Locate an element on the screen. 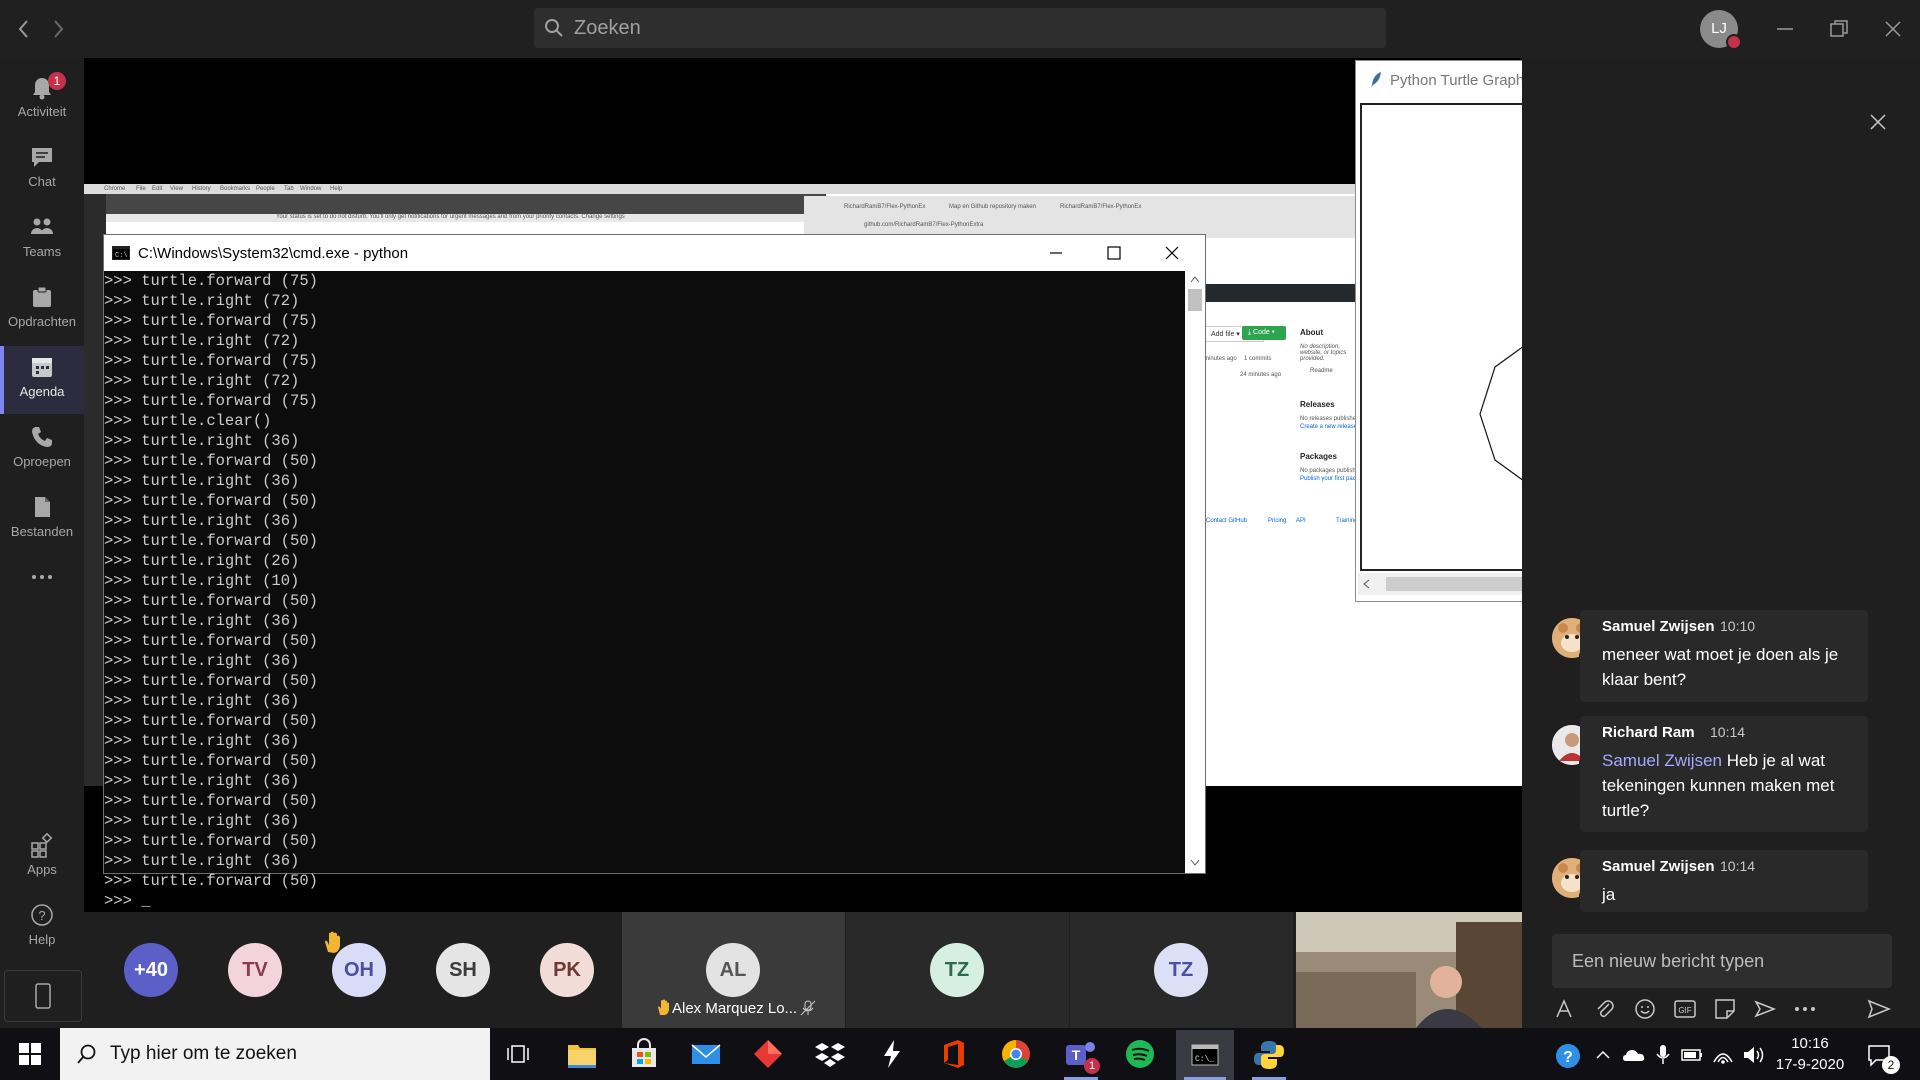  send-icon is located at coordinates (1879, 1009).